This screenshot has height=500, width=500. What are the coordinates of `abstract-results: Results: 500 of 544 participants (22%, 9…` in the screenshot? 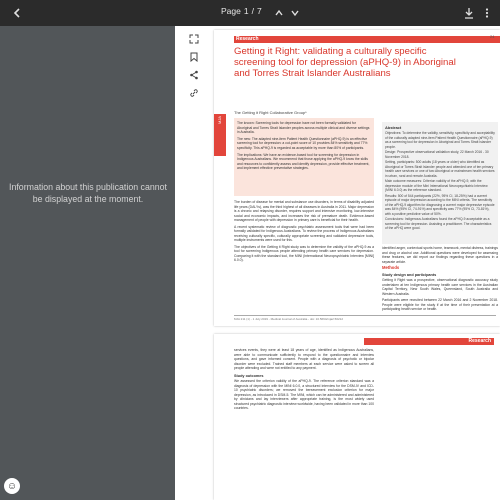 It's located at (440, 204).